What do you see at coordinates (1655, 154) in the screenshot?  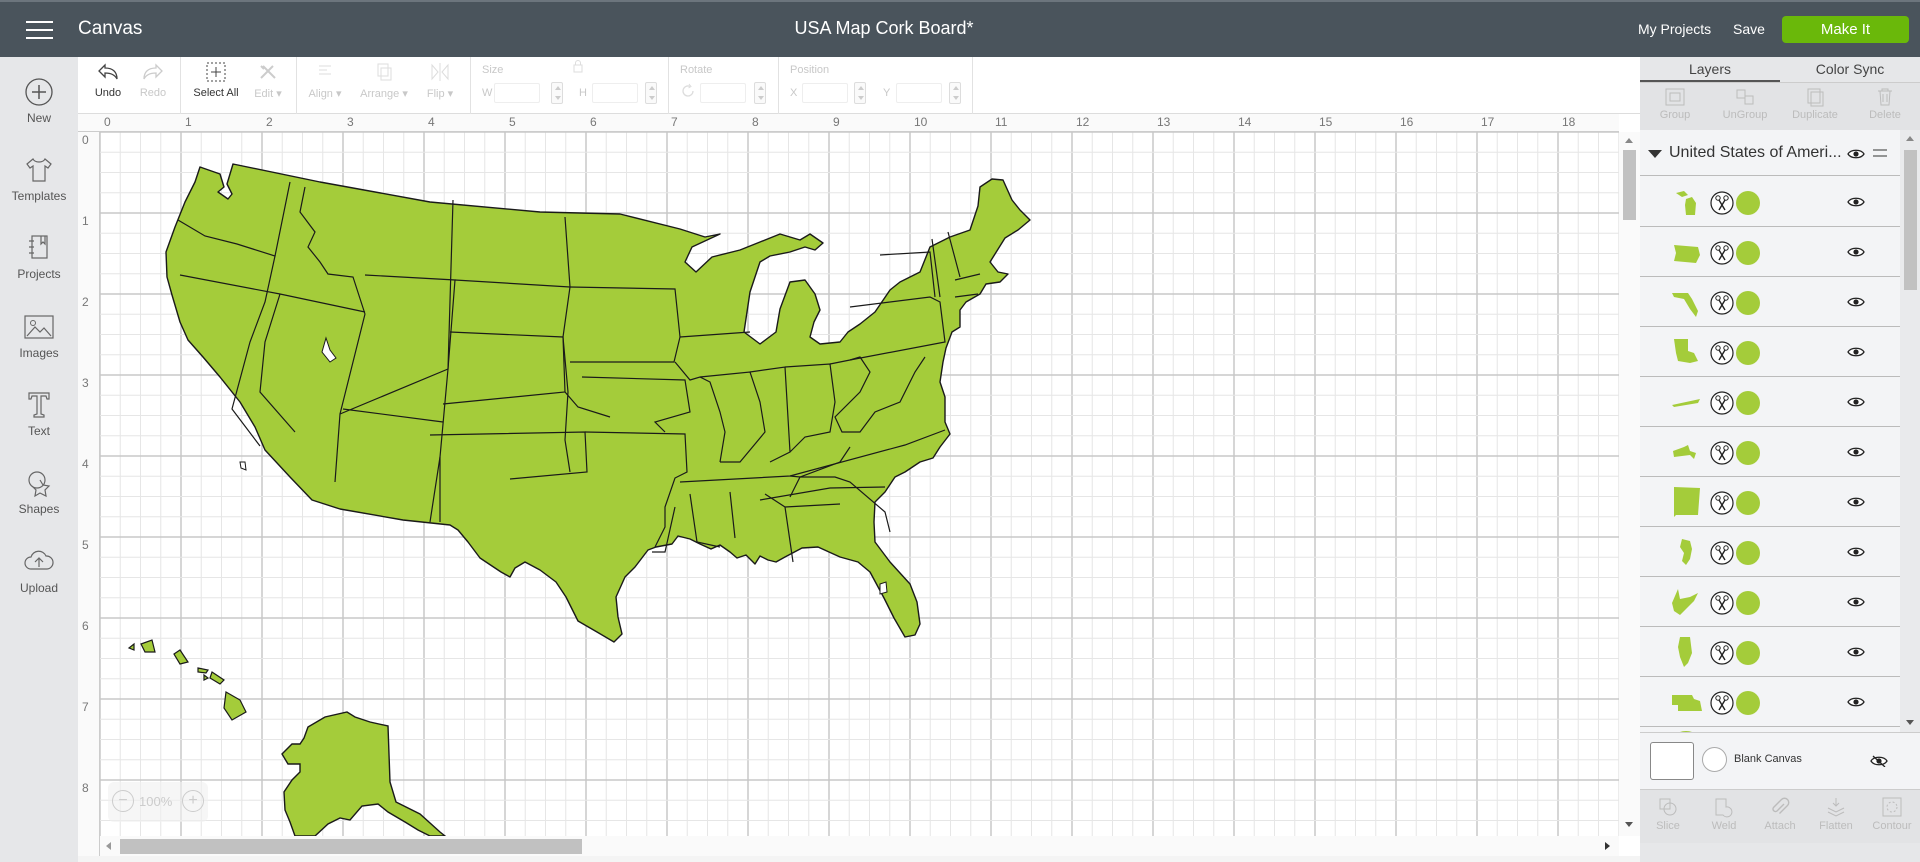 I see `caret-down-icon` at bounding box center [1655, 154].